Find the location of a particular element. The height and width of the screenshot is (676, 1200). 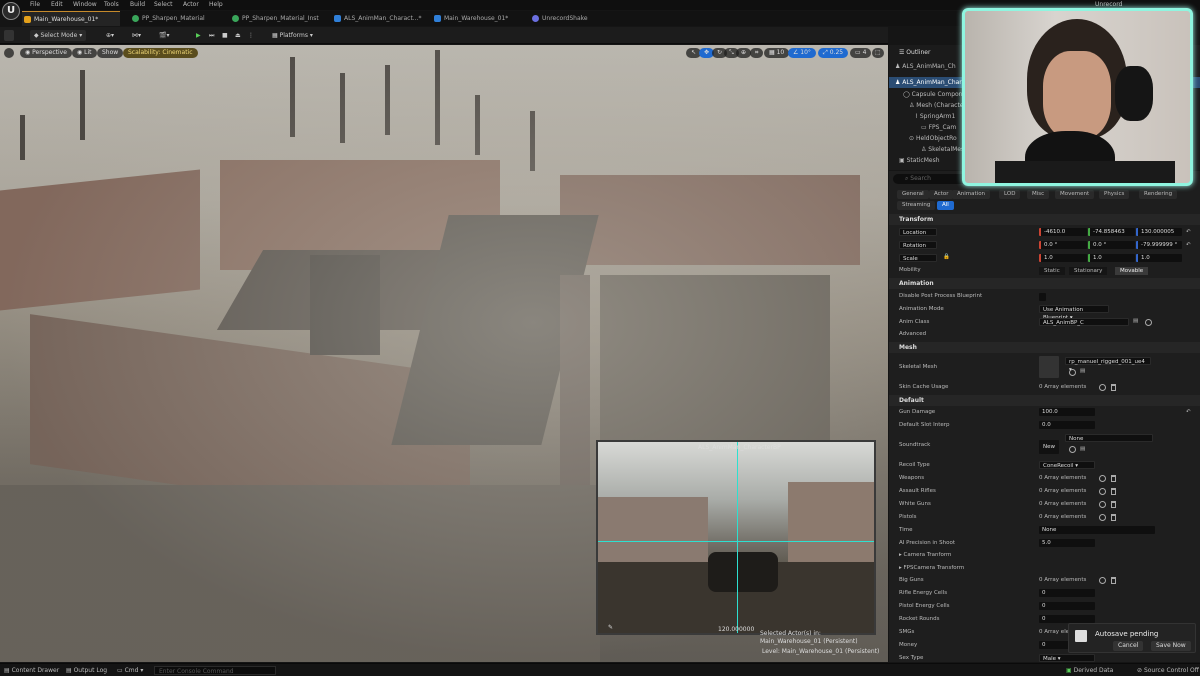

menu-edit: Edit is located at coordinates (57, 4).